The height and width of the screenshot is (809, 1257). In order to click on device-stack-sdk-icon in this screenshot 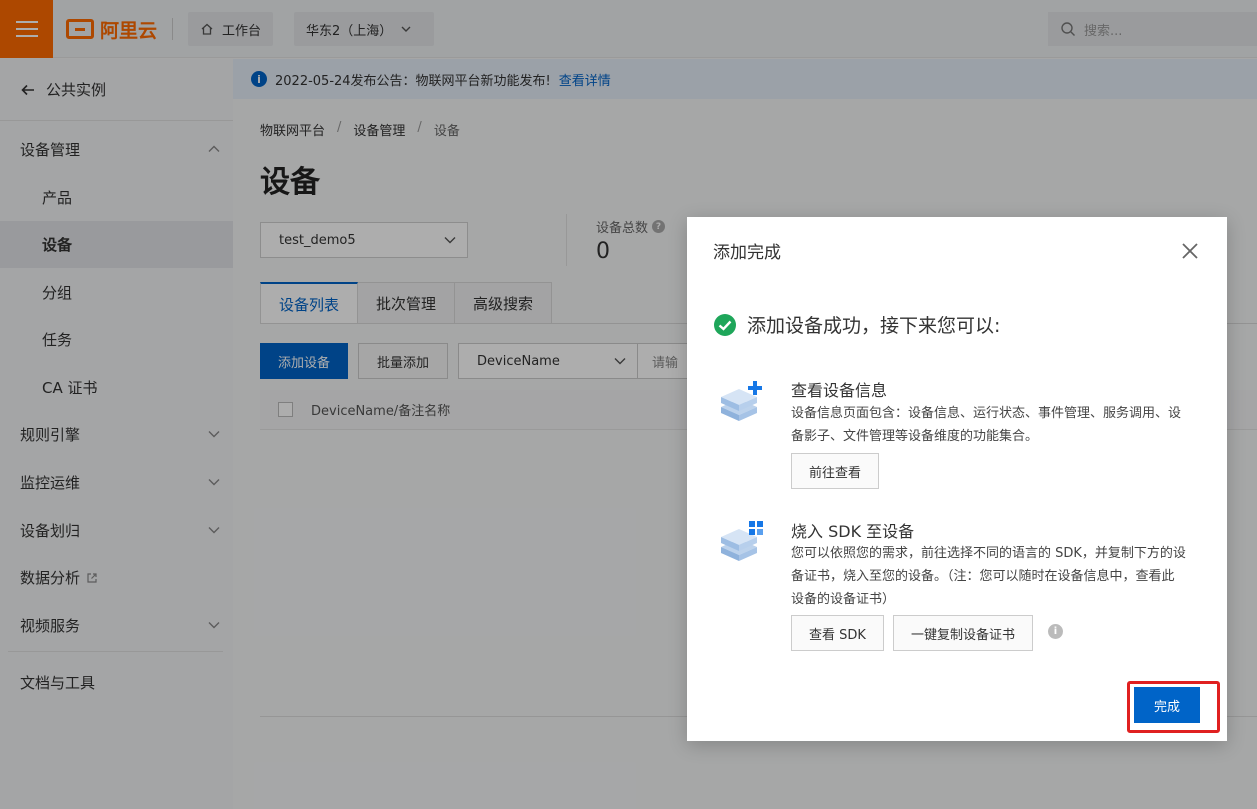, I will do `click(742, 541)`.